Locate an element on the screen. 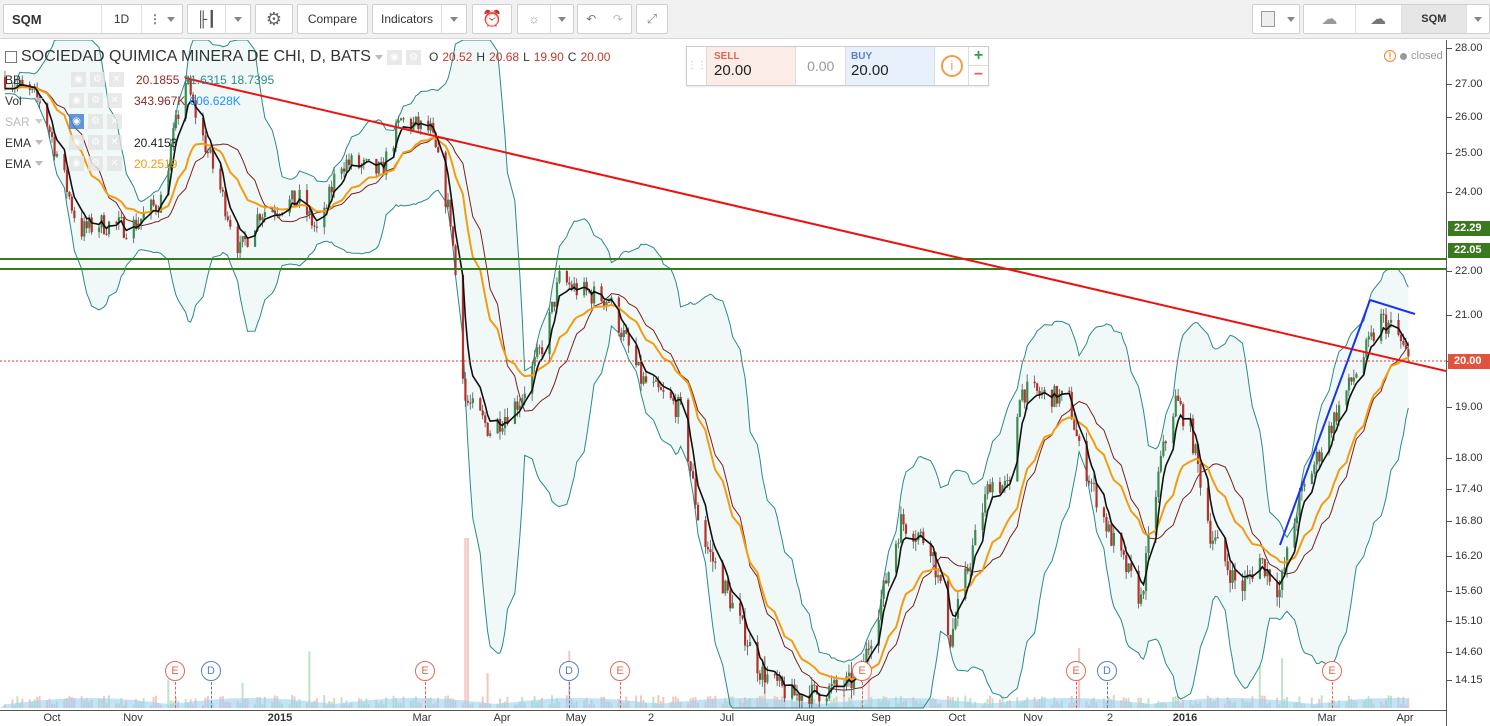  price-badge-last: 20.00 is located at coordinates (1469, 361).